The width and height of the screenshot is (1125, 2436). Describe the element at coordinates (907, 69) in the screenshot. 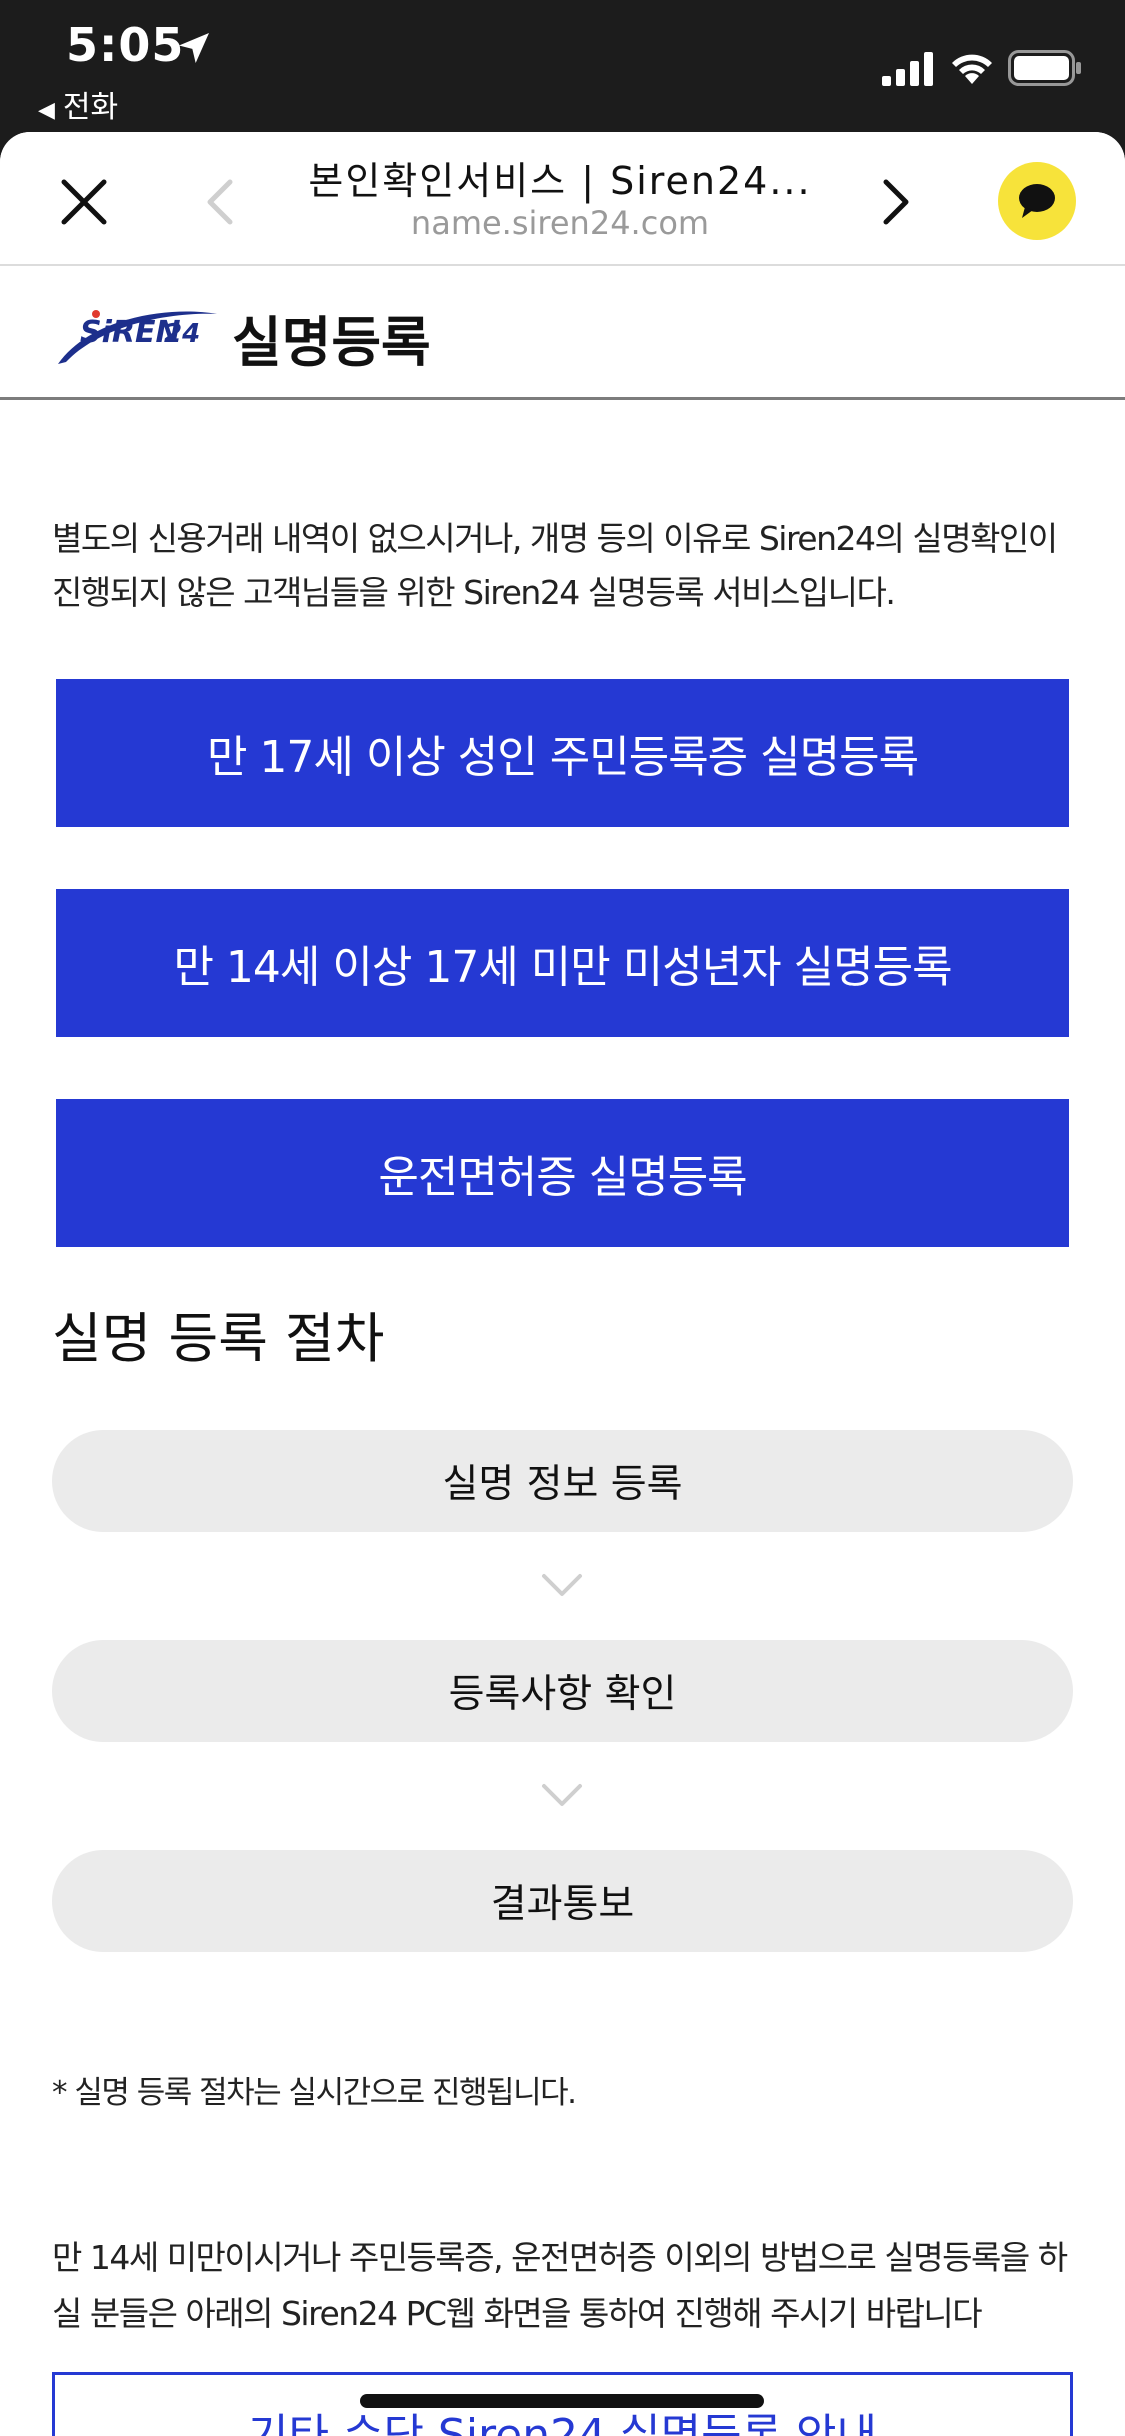

I see `cellular-signal-icon` at that location.